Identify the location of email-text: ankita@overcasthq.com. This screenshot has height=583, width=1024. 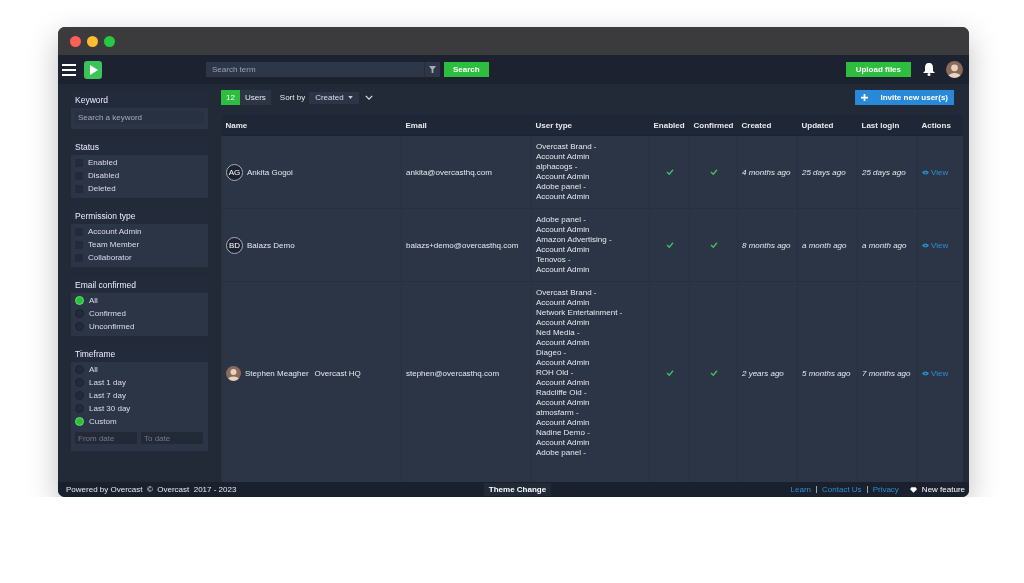
(449, 172).